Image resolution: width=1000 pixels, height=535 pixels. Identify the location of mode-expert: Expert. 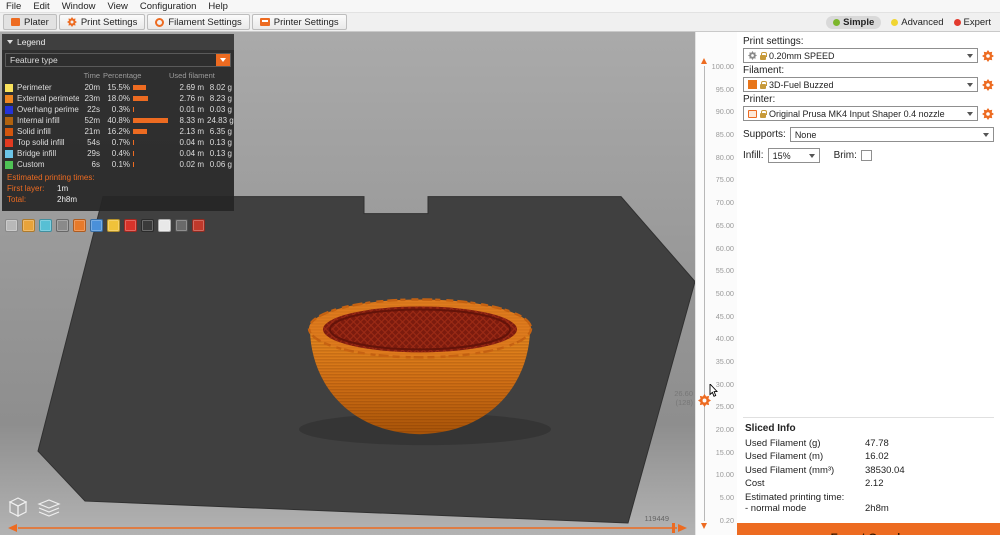
(972, 22).